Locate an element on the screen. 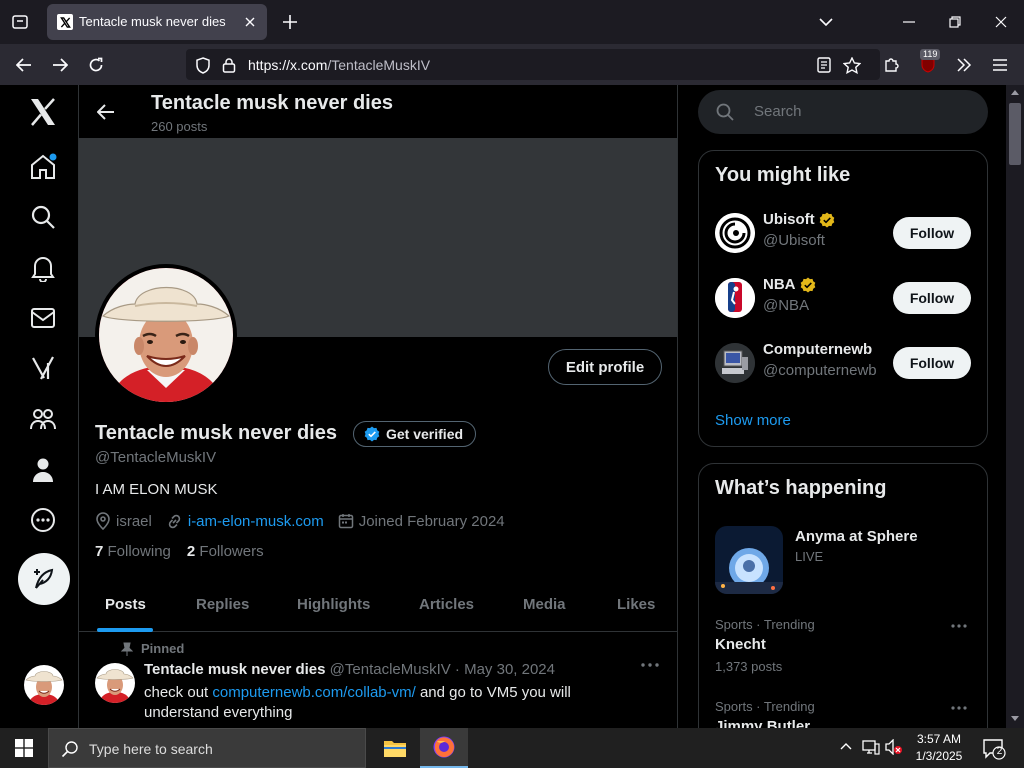  firefox-taskbar-icon is located at coordinates (444, 748).